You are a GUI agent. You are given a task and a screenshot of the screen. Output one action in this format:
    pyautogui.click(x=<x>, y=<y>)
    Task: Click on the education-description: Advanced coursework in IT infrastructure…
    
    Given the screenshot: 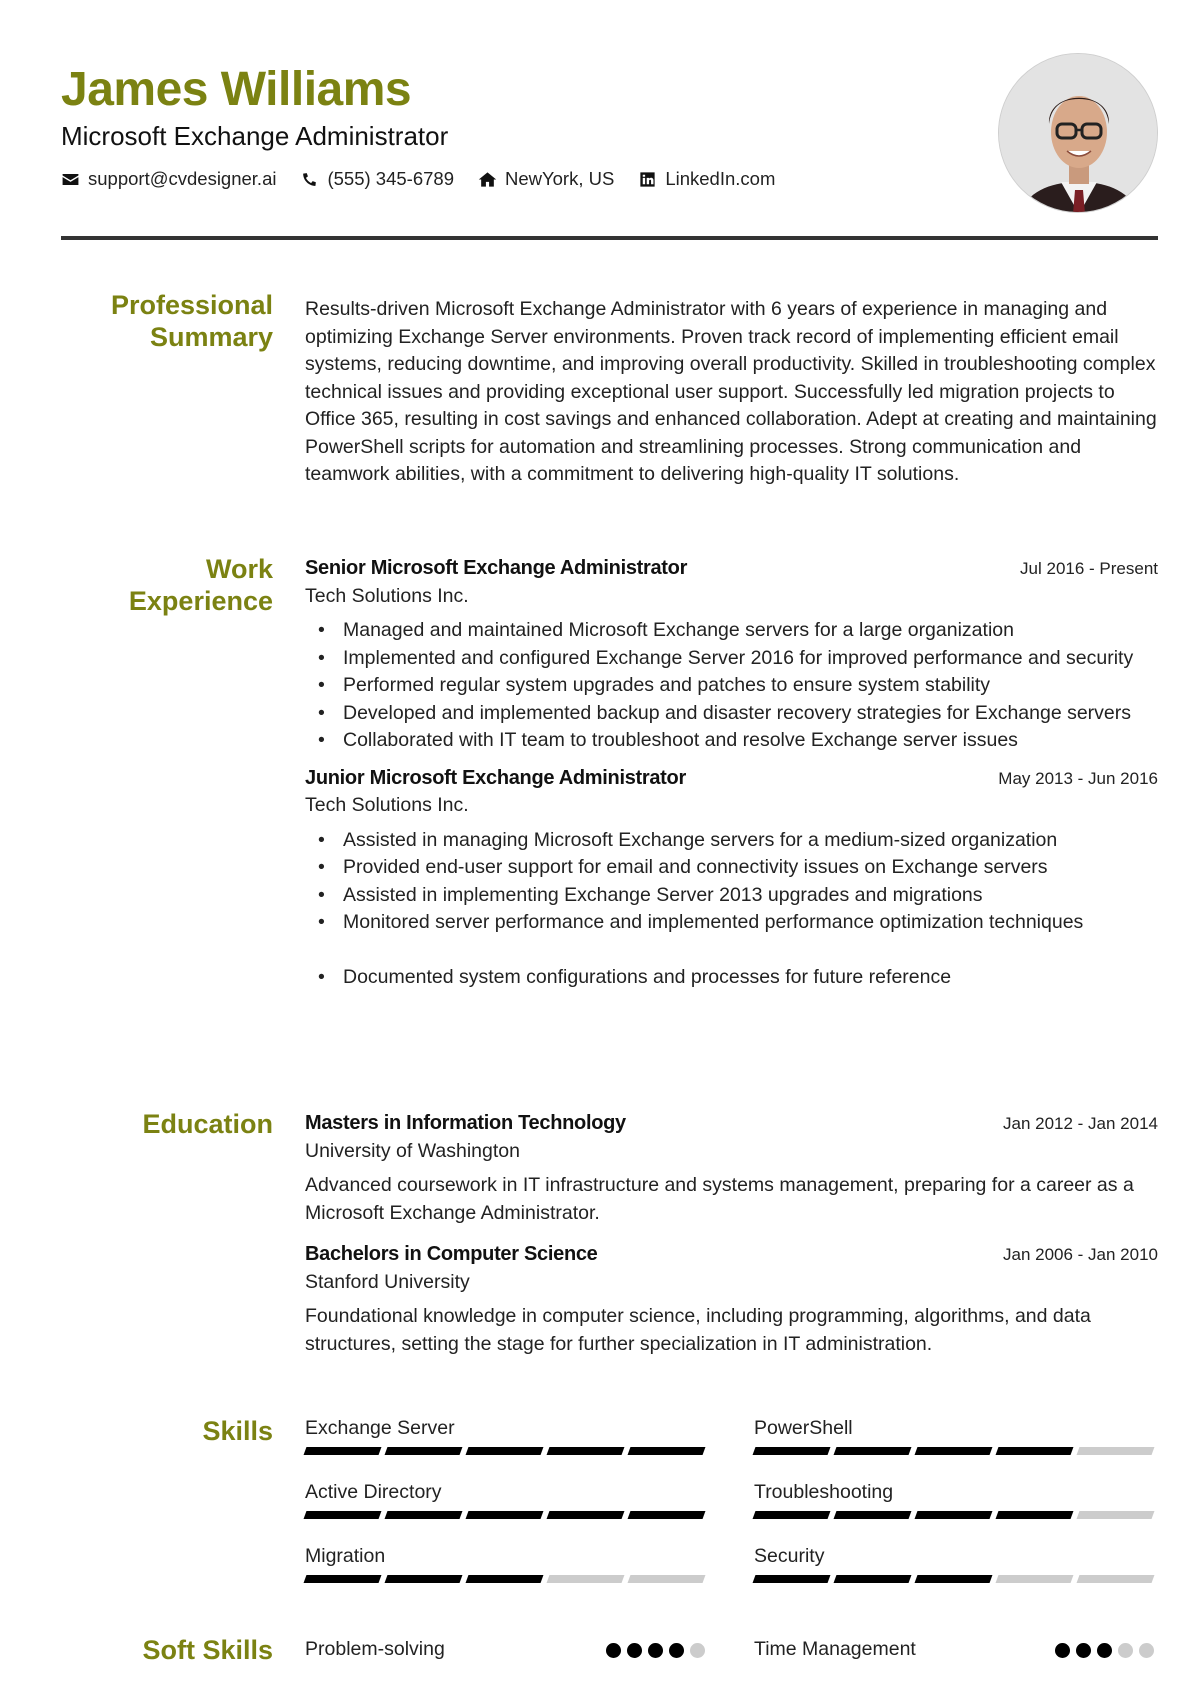 What is the action you would take?
    pyautogui.click(x=719, y=1199)
    